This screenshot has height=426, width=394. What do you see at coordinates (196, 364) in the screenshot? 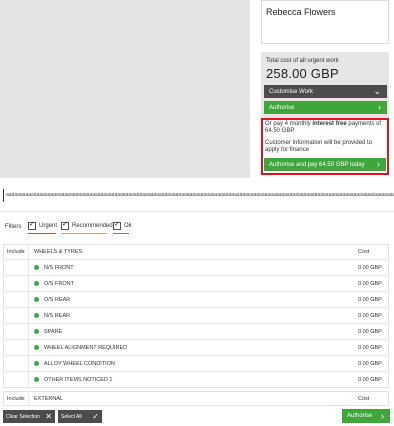
I see `table-row: ALLOY WHEEL CONDITION 0.00 GBP` at bounding box center [196, 364].